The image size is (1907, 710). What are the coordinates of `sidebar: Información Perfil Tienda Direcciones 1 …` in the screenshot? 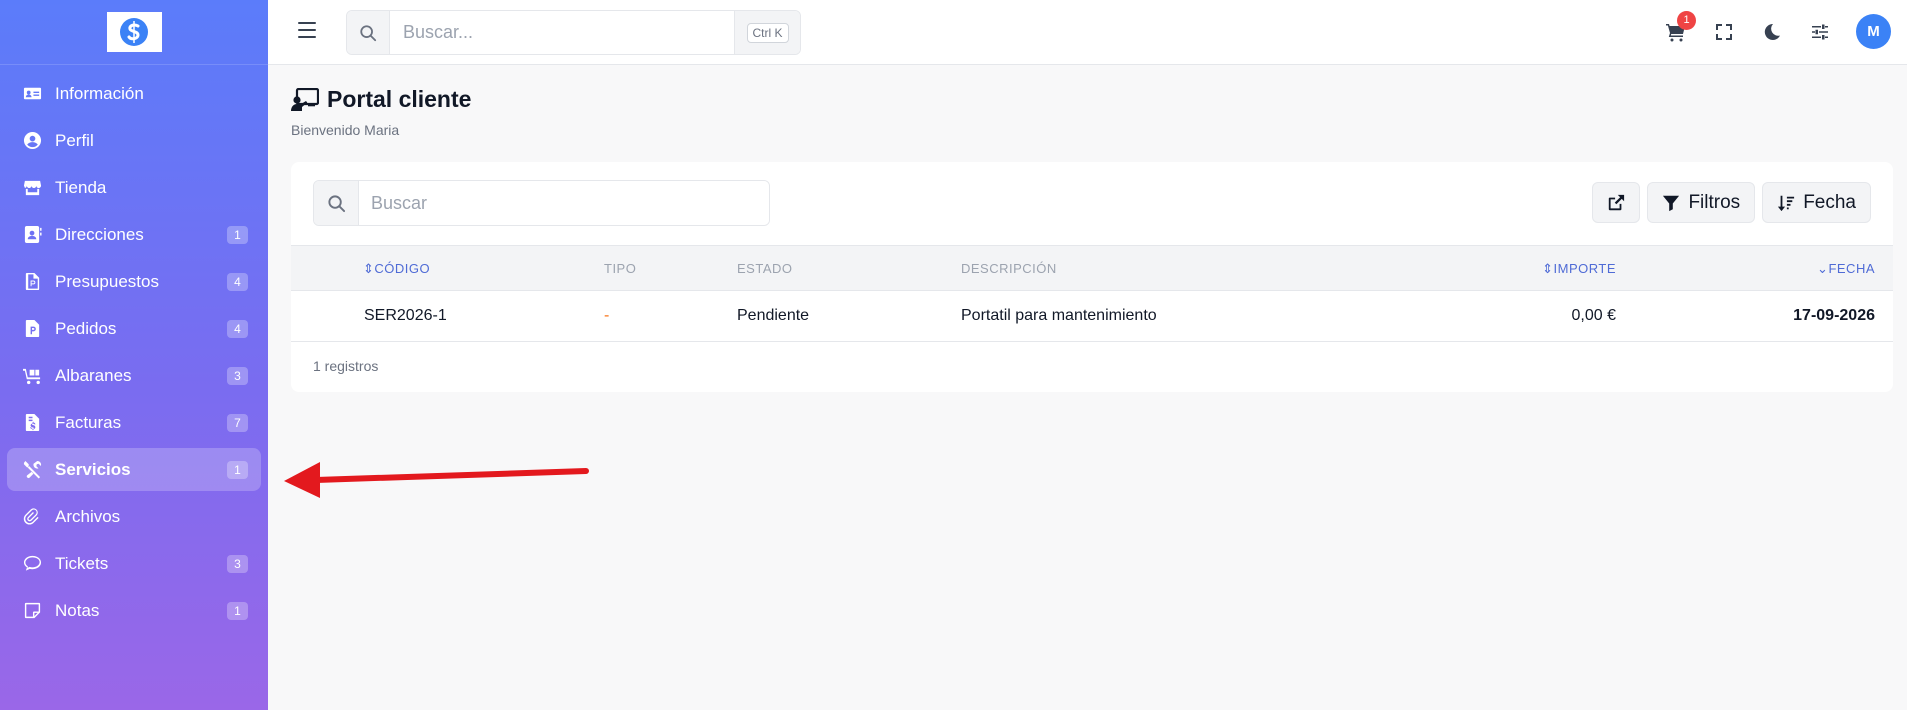 It's located at (134, 355).